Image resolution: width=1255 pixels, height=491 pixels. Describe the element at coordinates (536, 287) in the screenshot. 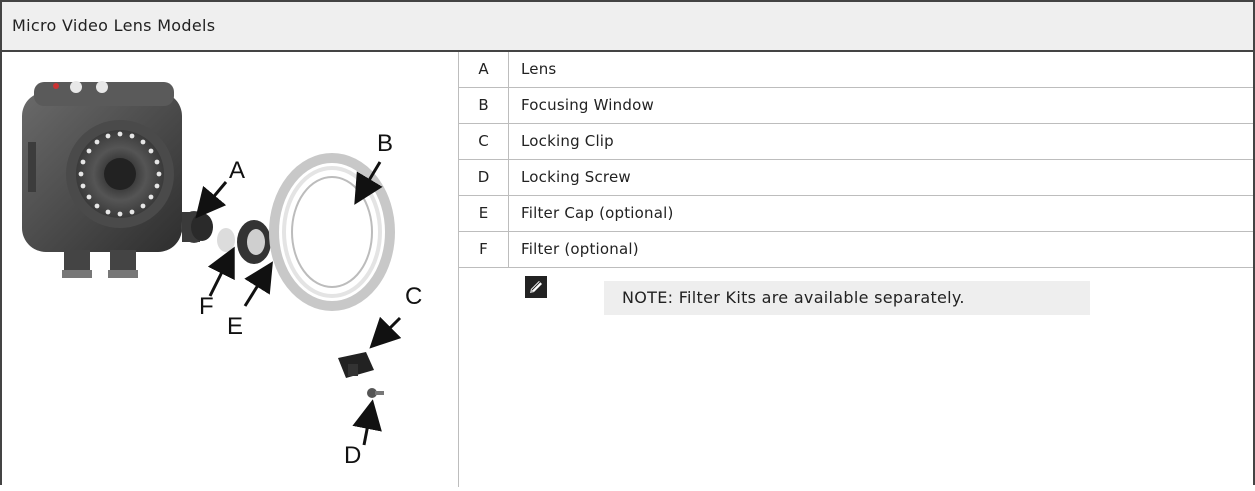

I see `pencil-note-icon` at that location.